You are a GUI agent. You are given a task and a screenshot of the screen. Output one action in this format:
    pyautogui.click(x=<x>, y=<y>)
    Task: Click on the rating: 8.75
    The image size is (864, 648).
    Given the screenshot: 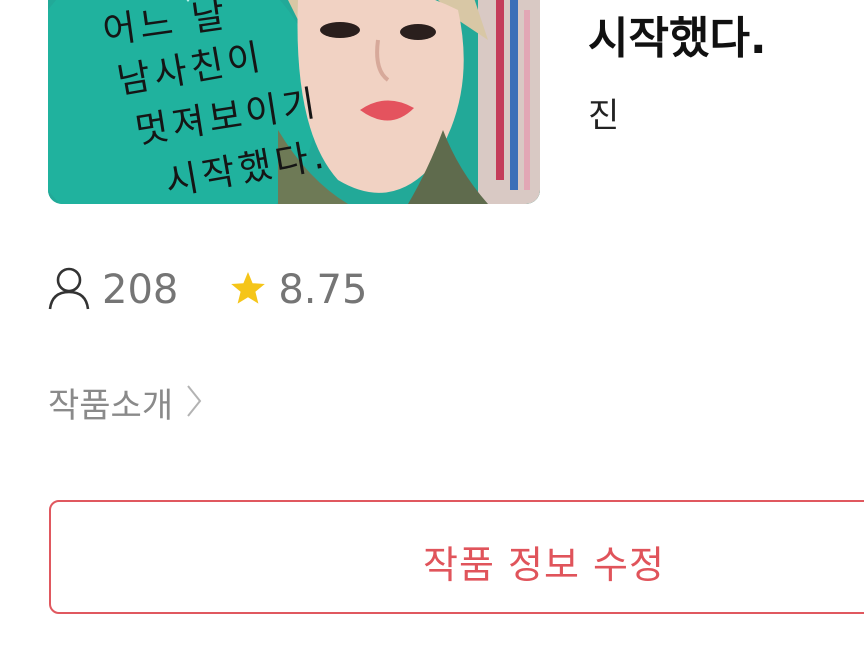 What is the action you would take?
    pyautogui.click(x=298, y=290)
    